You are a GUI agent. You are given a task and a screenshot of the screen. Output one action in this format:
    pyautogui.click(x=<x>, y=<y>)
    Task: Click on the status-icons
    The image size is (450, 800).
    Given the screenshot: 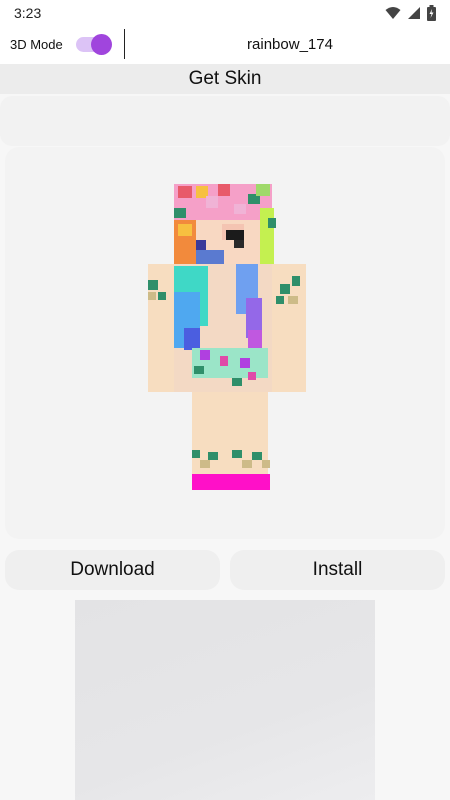 What is the action you would take?
    pyautogui.click(x=410, y=13)
    